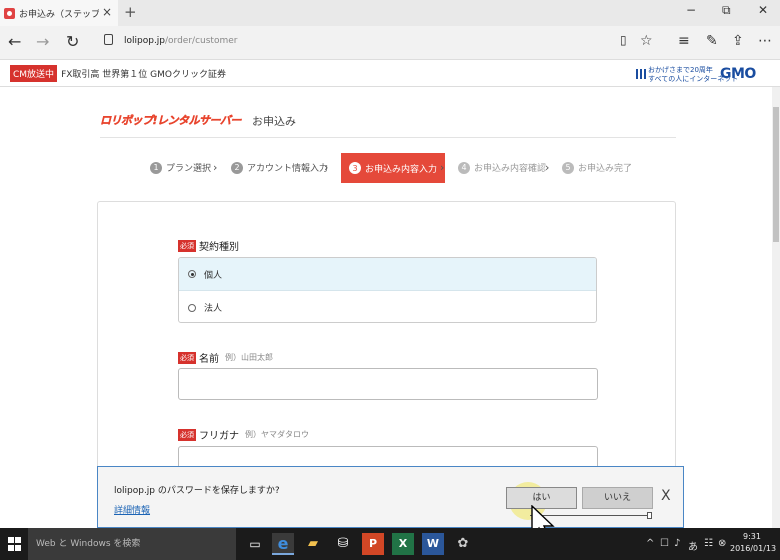 This screenshot has height=560, width=780. Describe the element at coordinates (605, 169) in the screenshot. I see `step-label: お申込み完了` at that location.